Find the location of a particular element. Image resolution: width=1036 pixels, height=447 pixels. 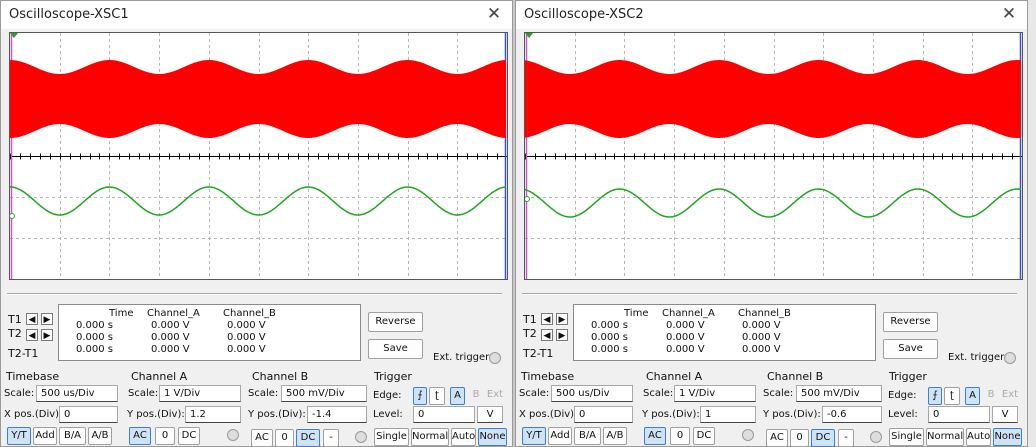

channel-a-ypos-field: 1.2 is located at coordinates (213, 414).